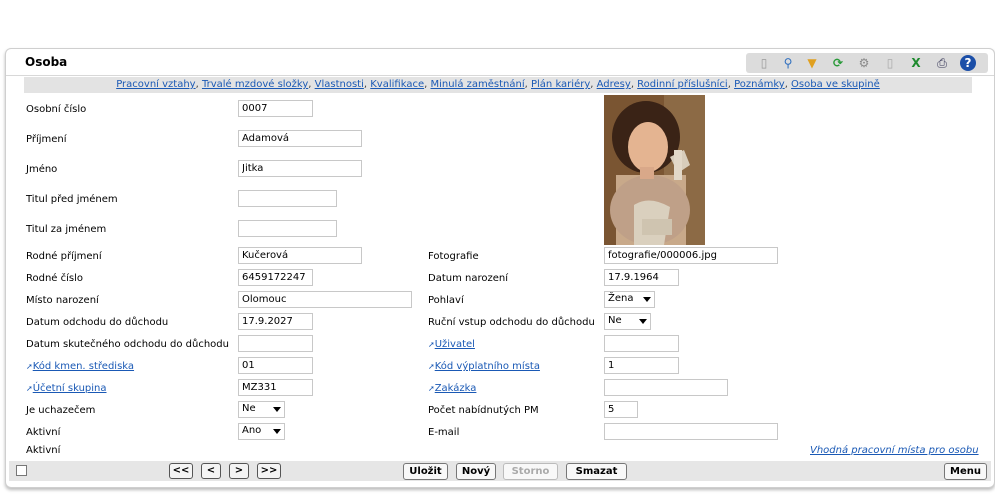 The image size is (995, 497). I want to click on pohlavi-select: Žena, so click(629, 299).